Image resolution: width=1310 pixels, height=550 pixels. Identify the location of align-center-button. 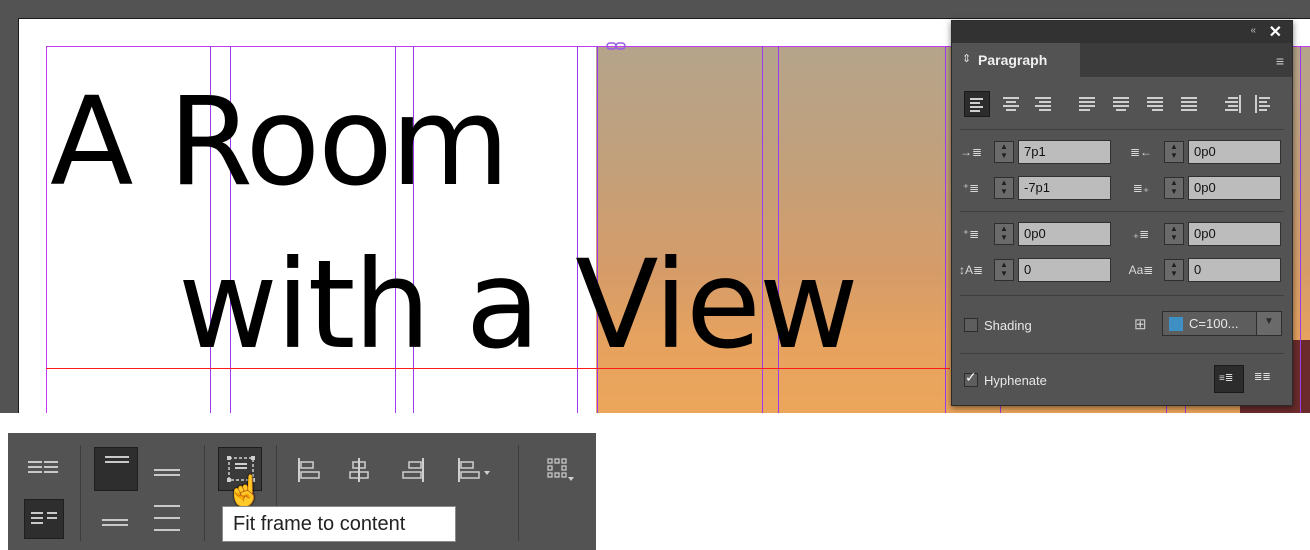
(1011, 104).